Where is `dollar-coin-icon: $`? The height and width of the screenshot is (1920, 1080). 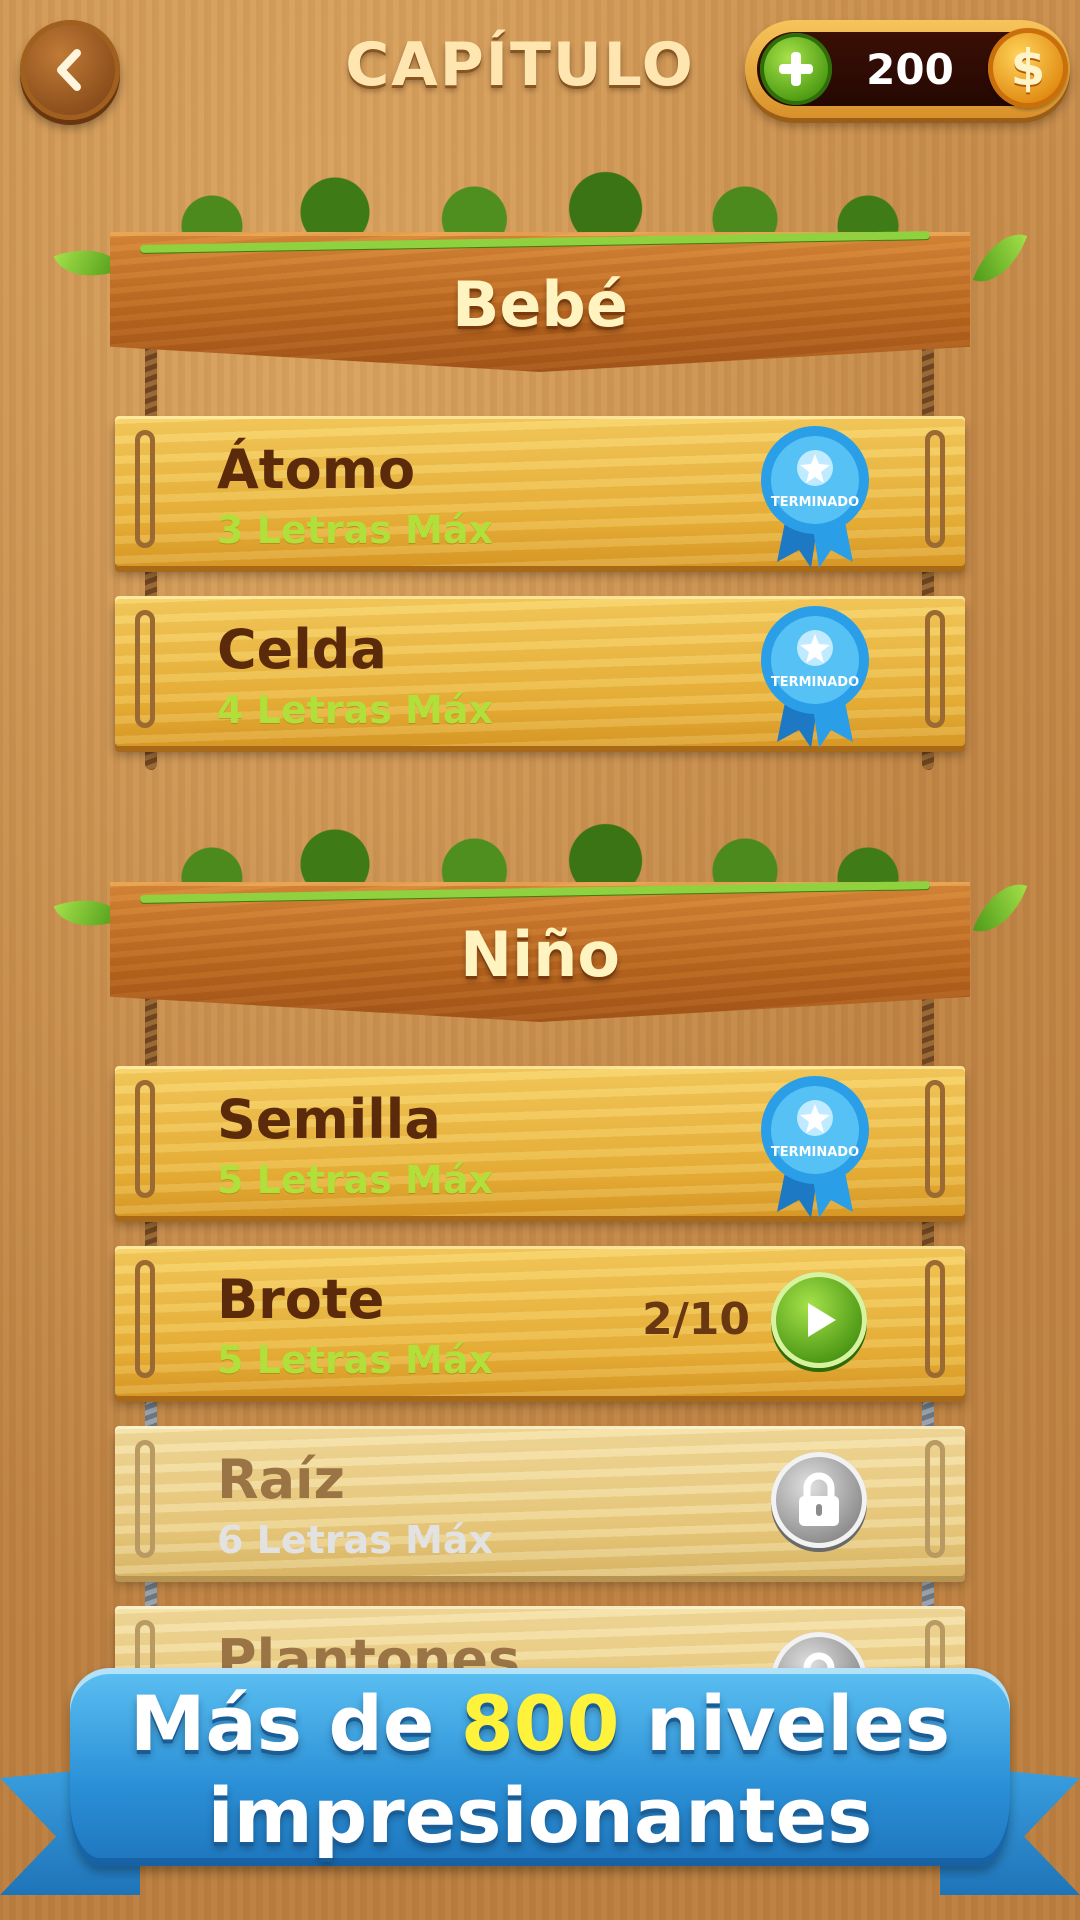
dollar-coin-icon: $ is located at coordinates (1028, 68).